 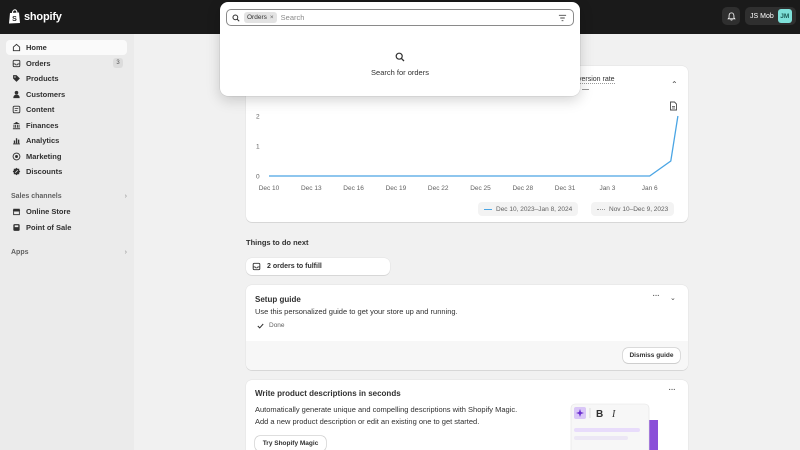 I want to click on x-tick-label: Dec 22, so click(x=438, y=188).